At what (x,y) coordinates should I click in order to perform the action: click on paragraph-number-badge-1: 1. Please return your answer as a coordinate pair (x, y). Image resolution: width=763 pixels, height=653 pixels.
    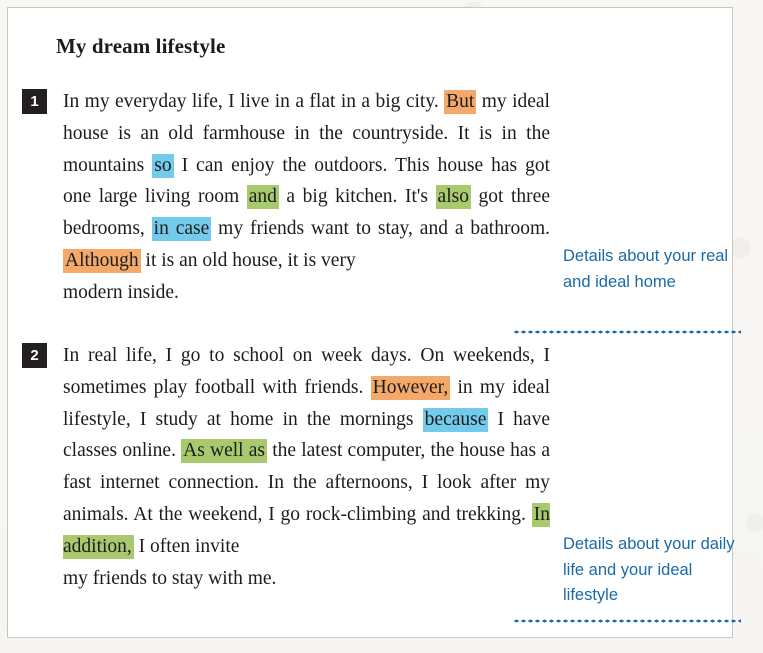
    Looking at the image, I should click on (34, 101).